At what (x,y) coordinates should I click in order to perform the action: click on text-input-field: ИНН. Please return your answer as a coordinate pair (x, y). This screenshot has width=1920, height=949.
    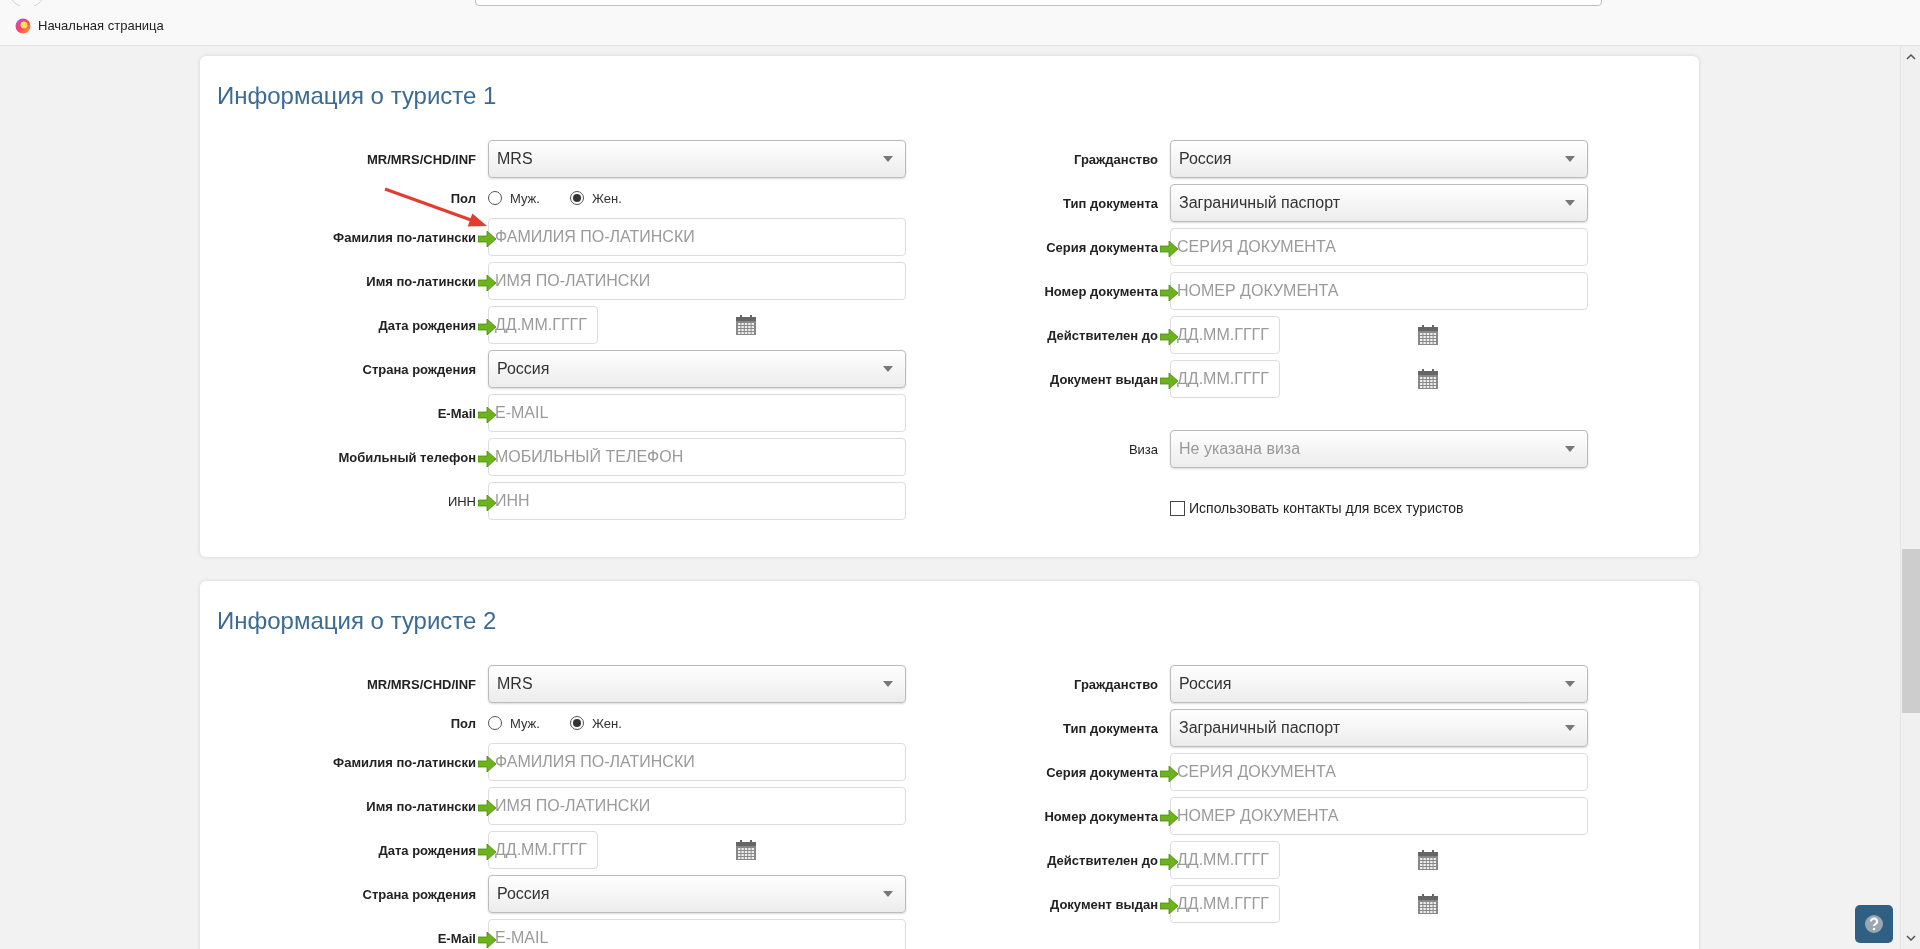
    Looking at the image, I should click on (697, 501).